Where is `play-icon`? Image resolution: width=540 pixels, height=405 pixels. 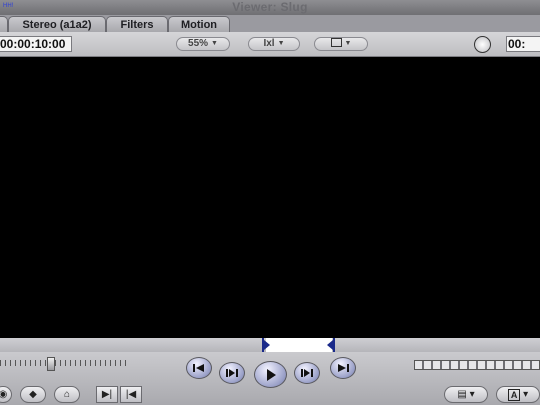 play-icon is located at coordinates (271, 374).